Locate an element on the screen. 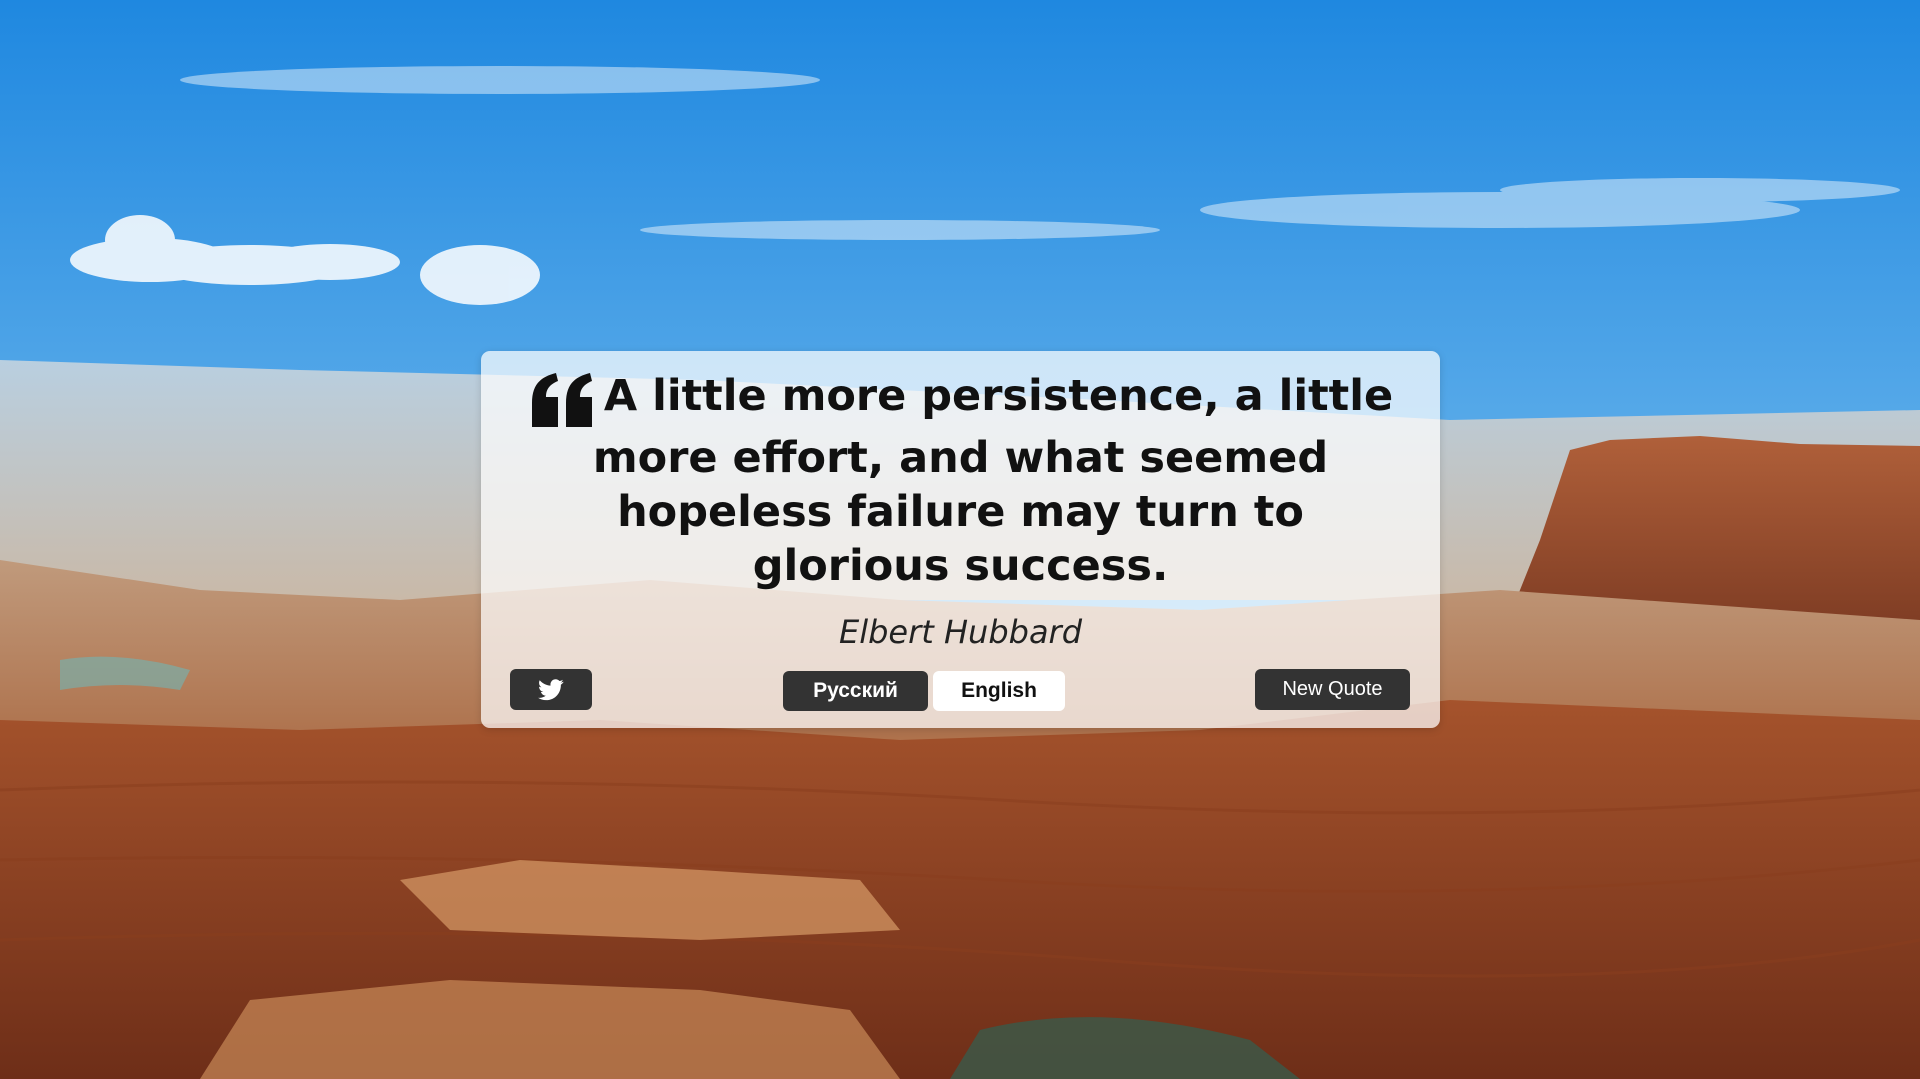 The height and width of the screenshot is (1079, 1920). tweet-button is located at coordinates (551, 689).